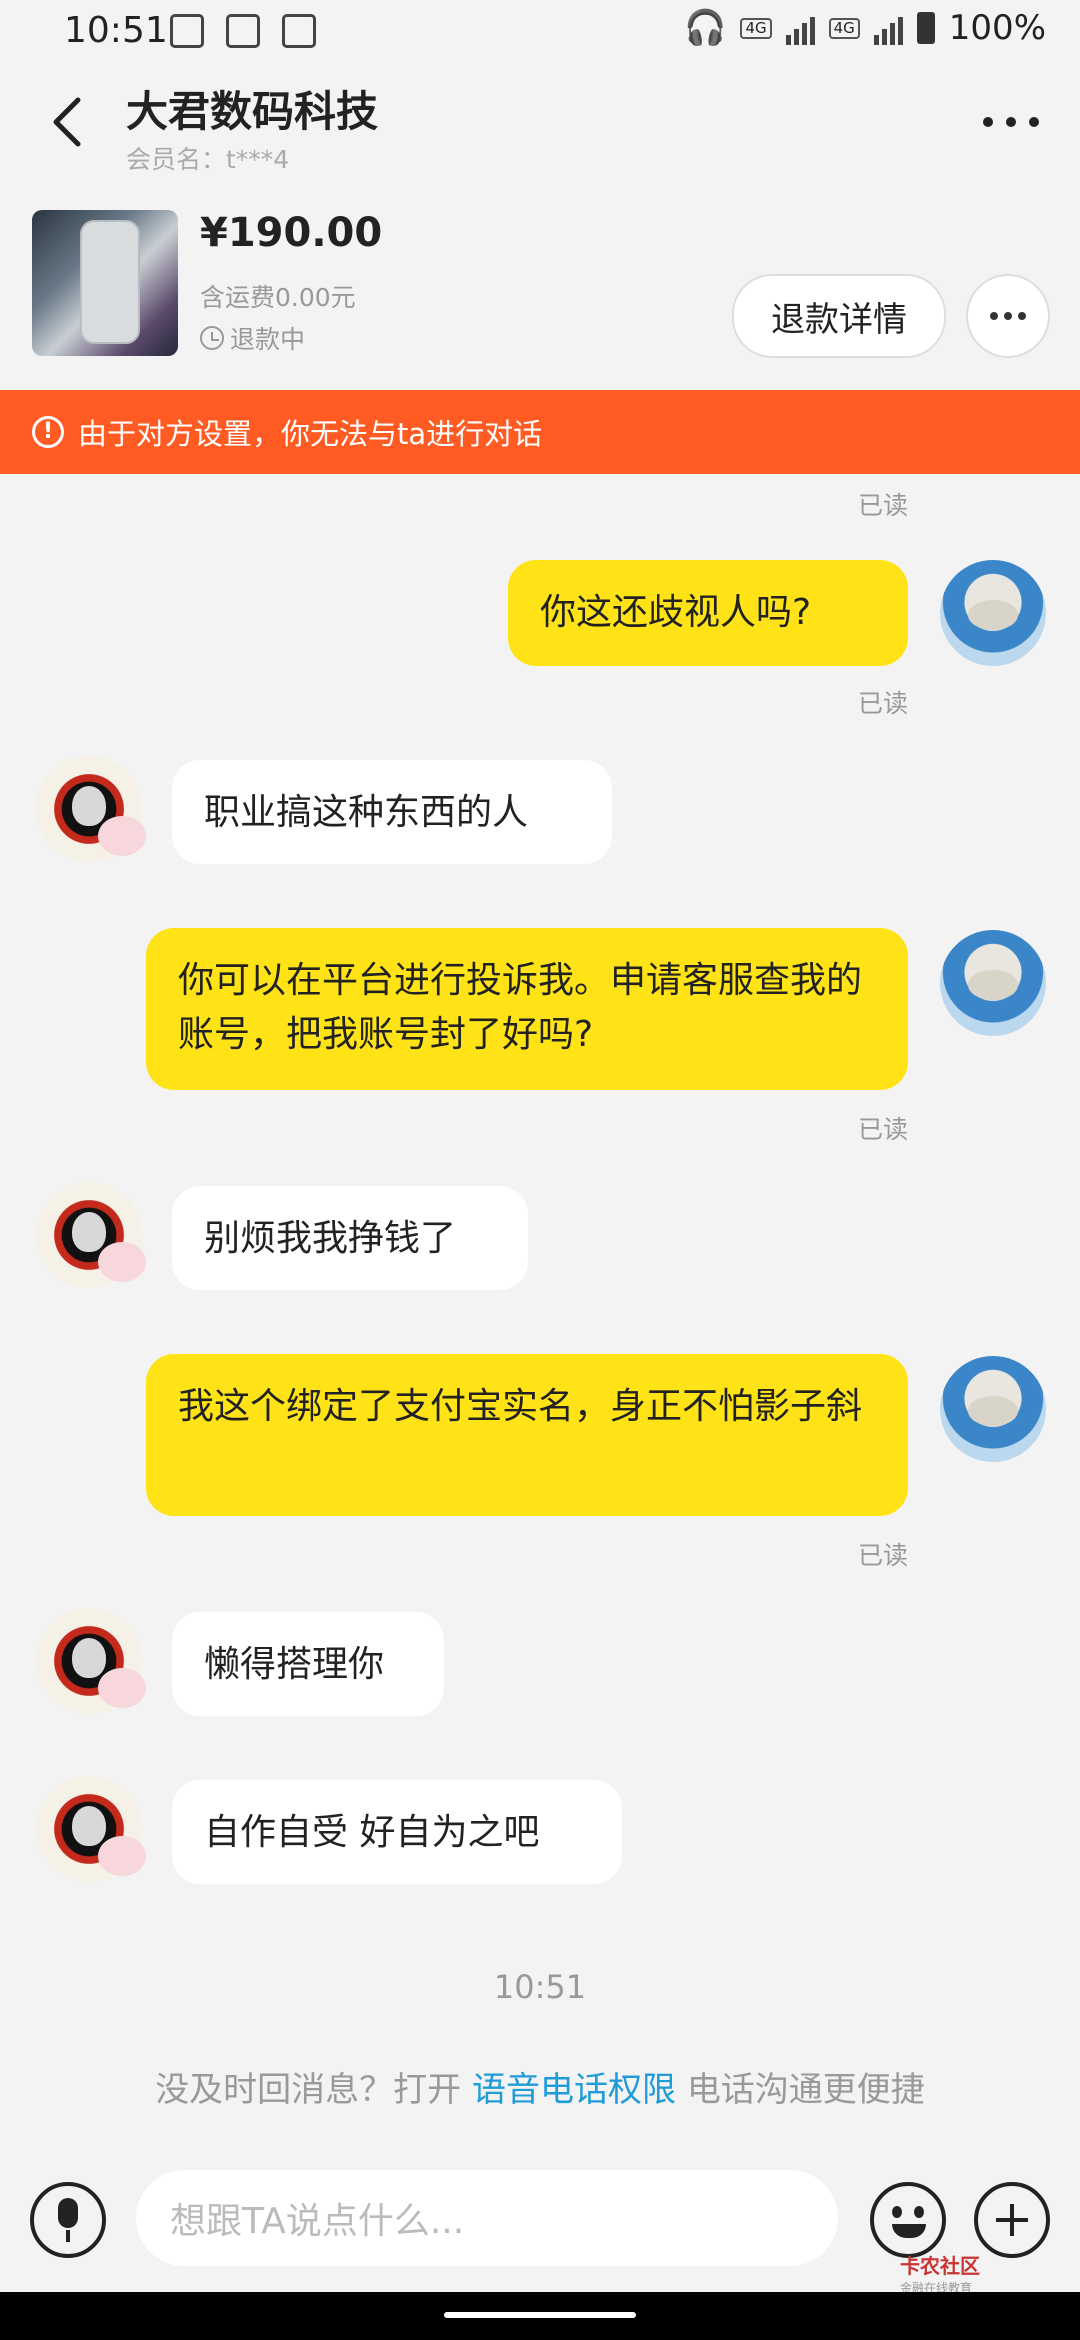 The width and height of the screenshot is (1080, 2340). I want to click on status-time: 10:51, so click(116, 30).